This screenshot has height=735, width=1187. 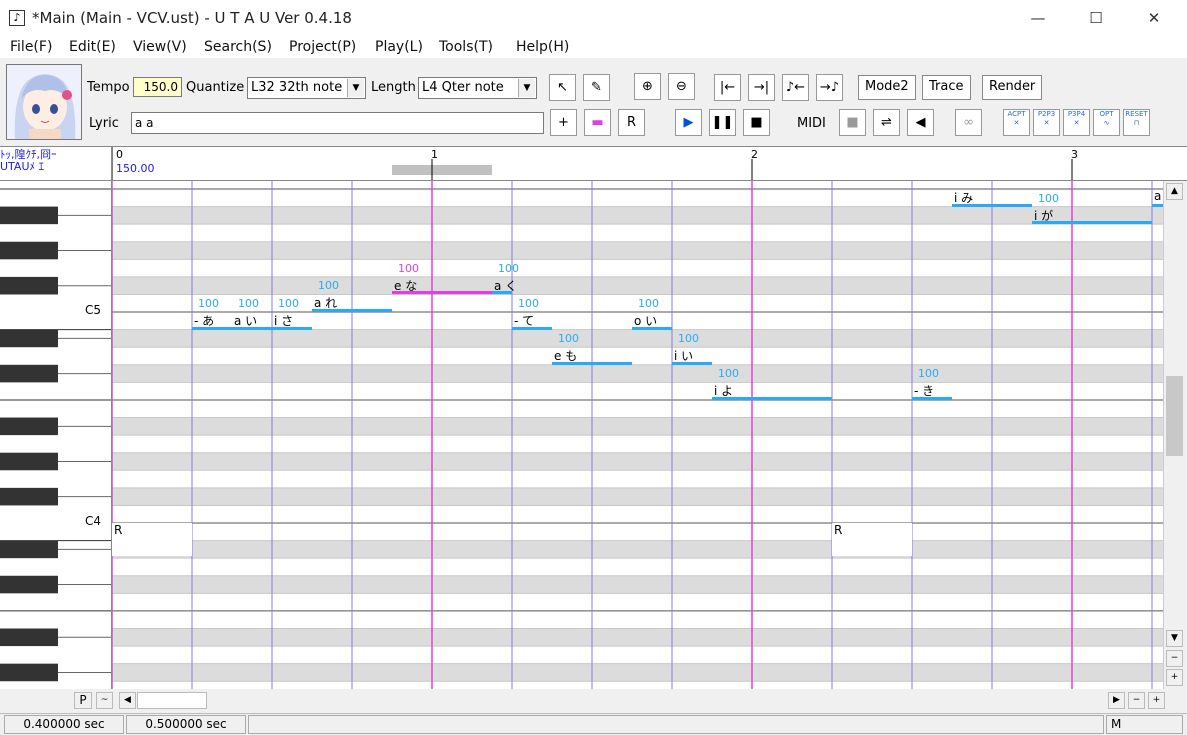 What do you see at coordinates (1092, 208) in the screenshot?
I see `note: i が 100` at bounding box center [1092, 208].